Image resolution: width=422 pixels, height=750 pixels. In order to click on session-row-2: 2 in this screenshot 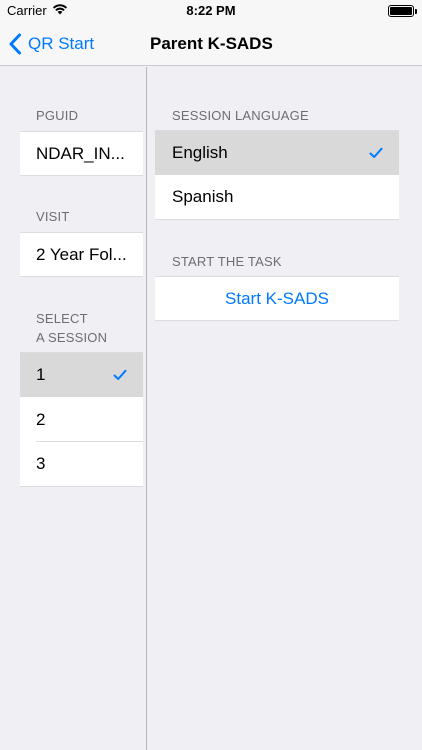, I will do `click(81, 419)`.